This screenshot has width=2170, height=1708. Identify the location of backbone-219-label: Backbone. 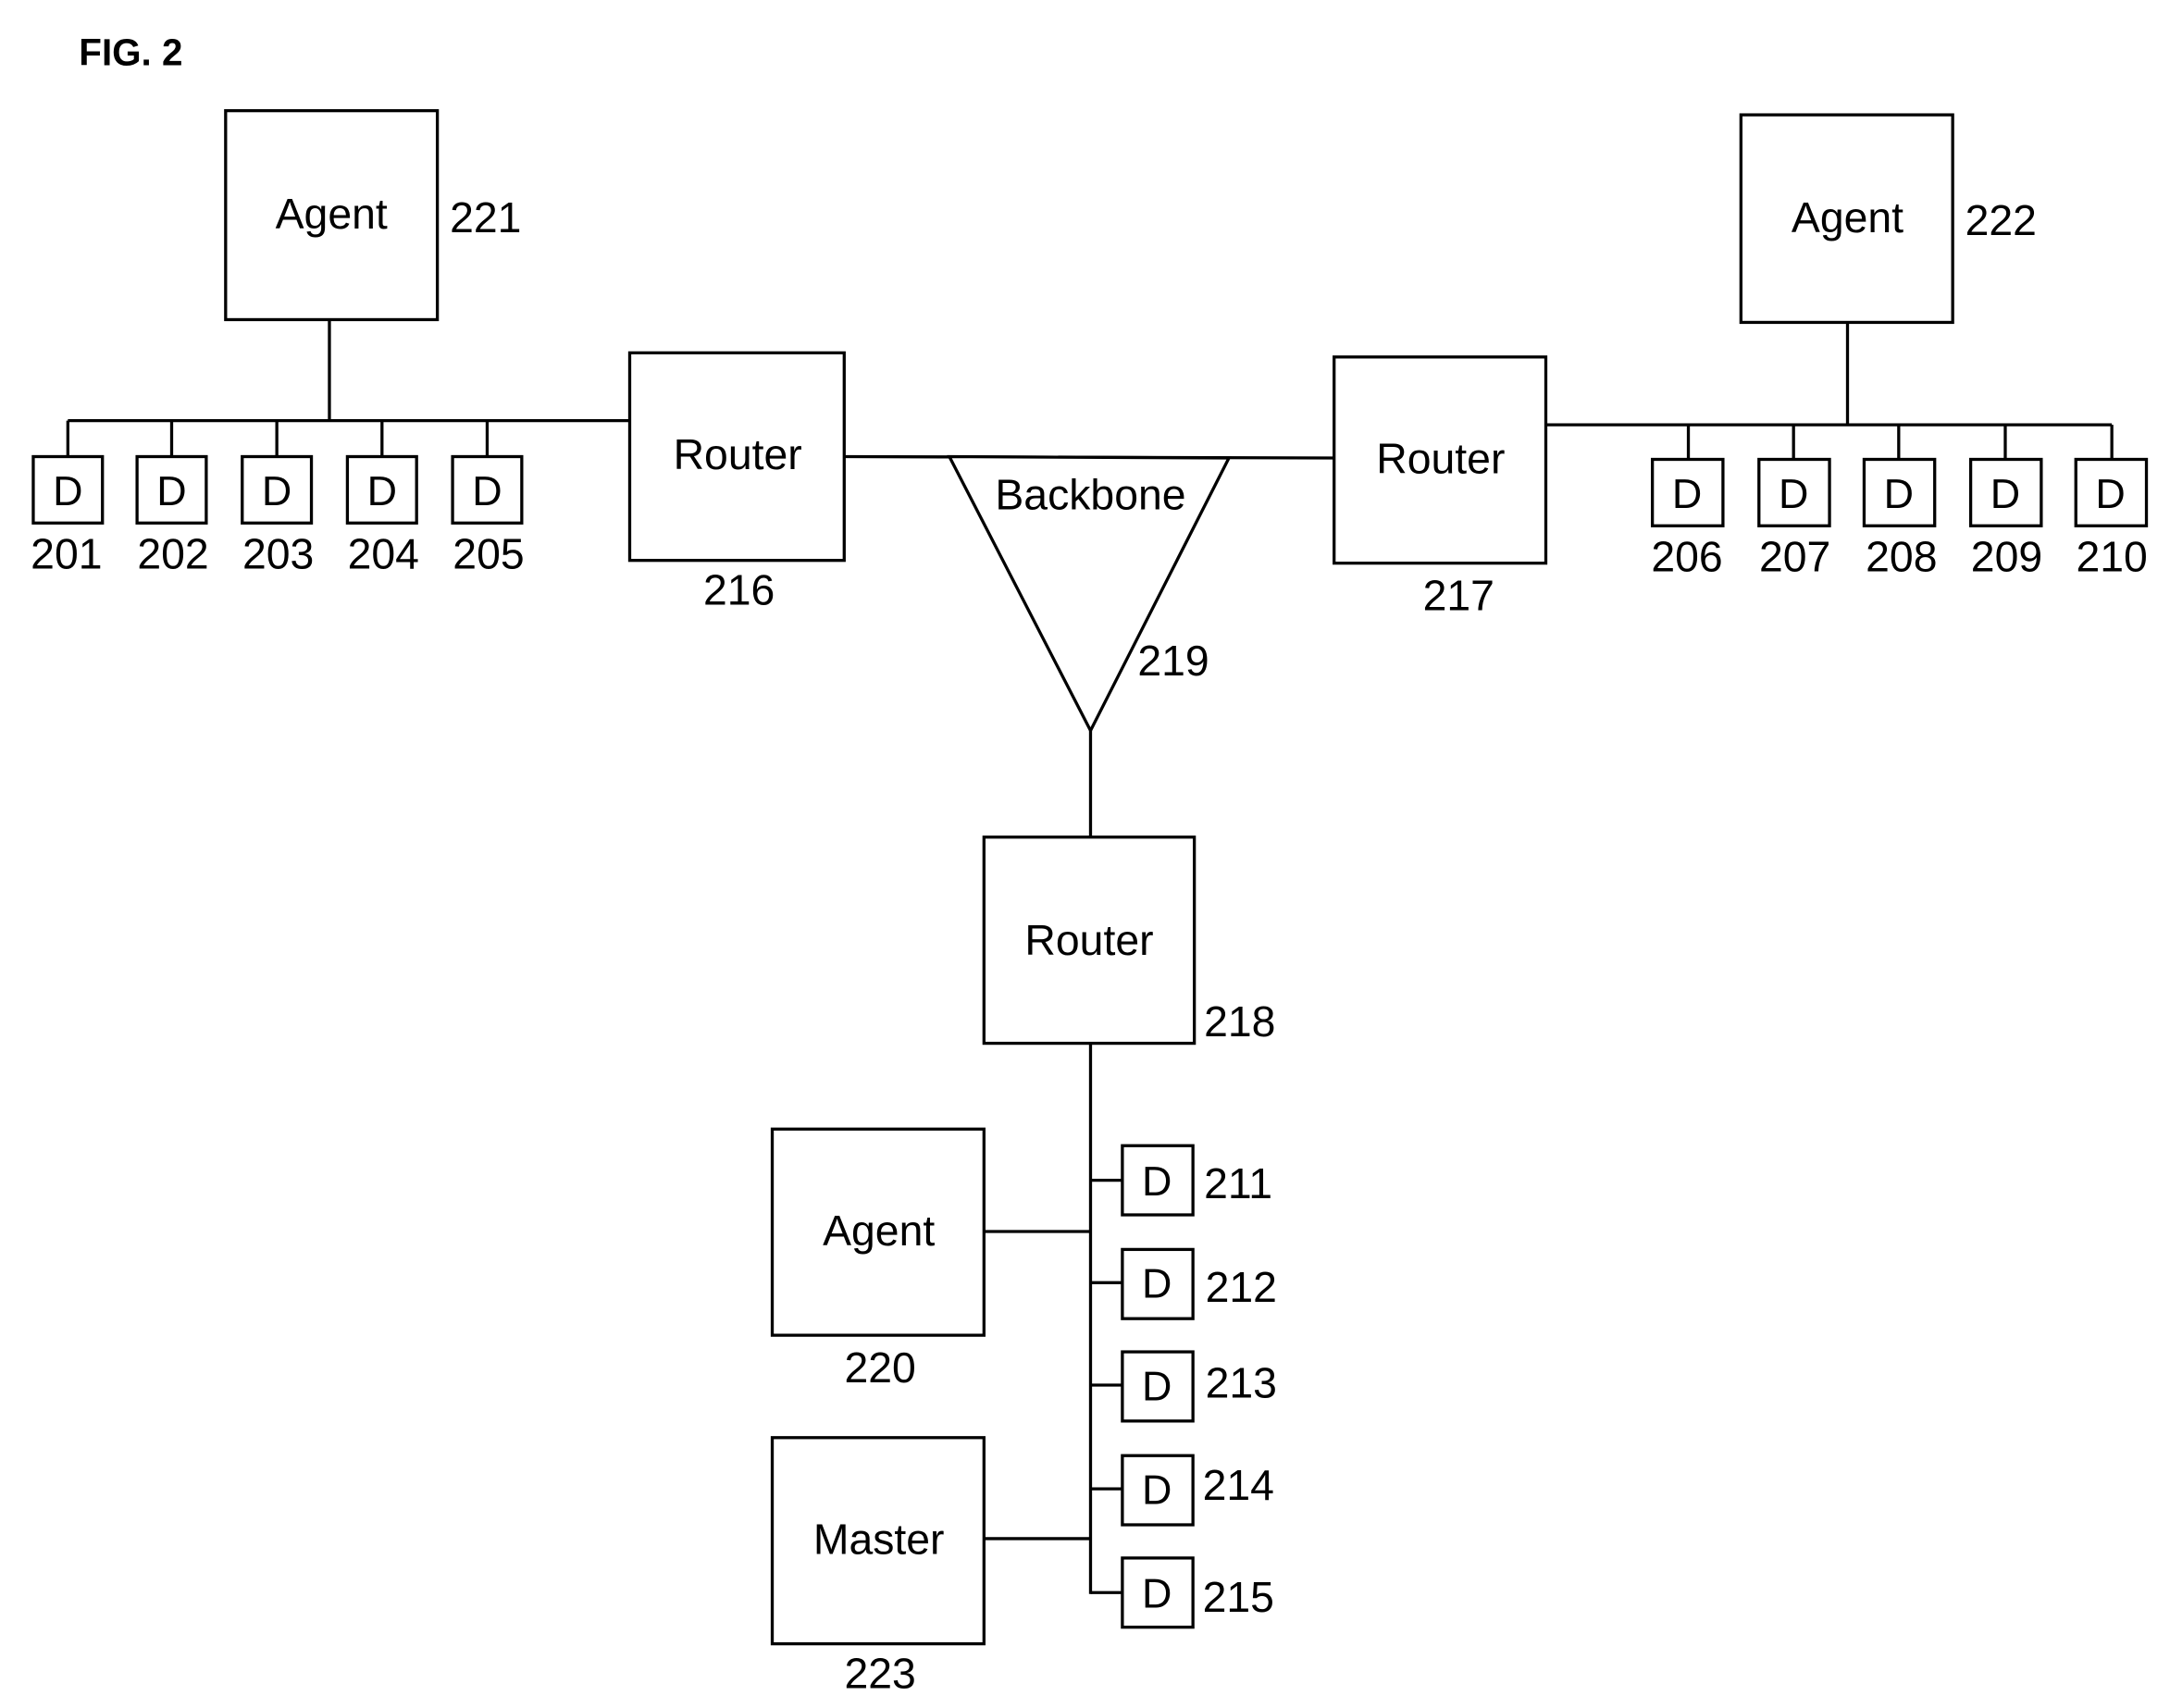
(1090, 494).